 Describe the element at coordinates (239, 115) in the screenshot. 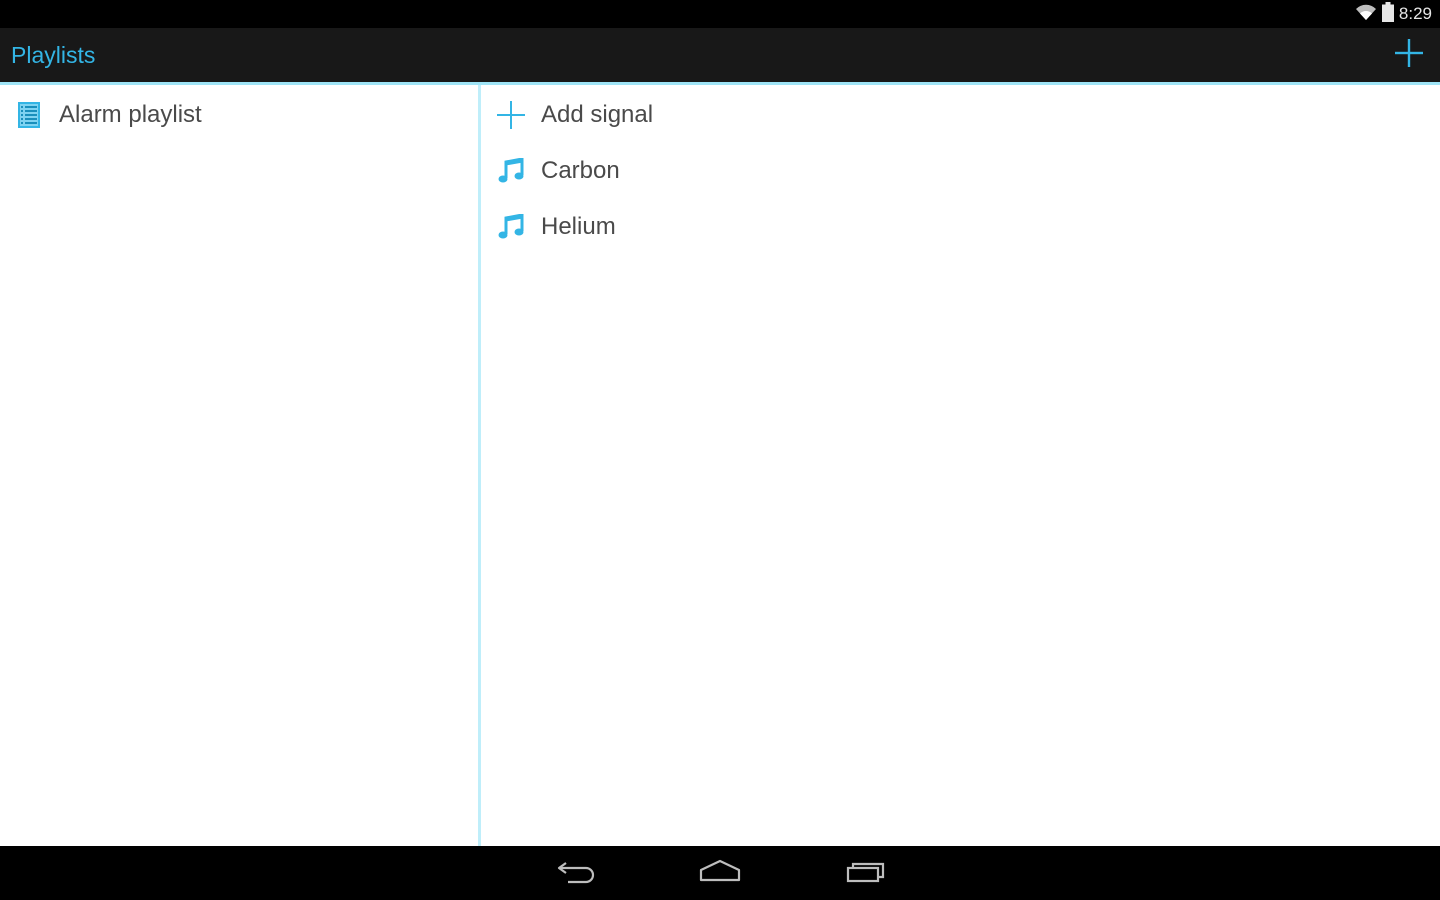

I see `playlist-item-alarm: Alarm playlist` at that location.